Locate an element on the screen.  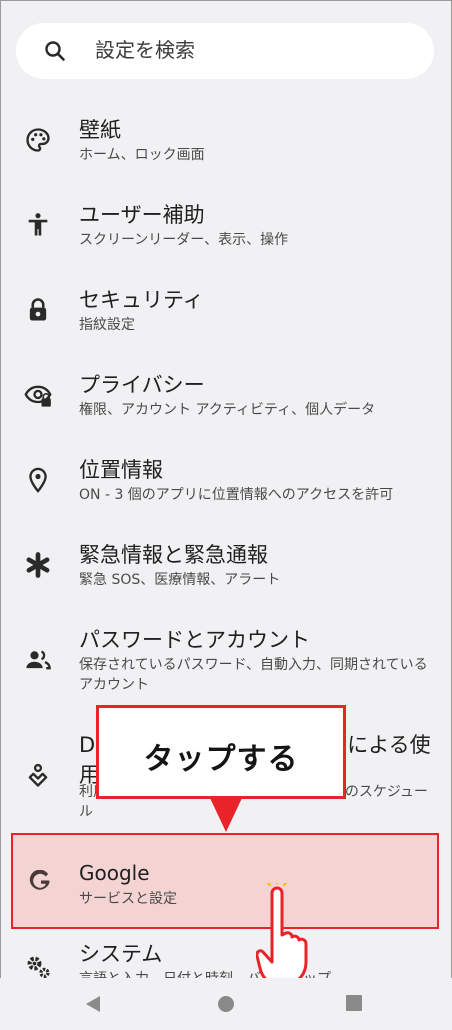
settings-item-emergency: 緊急情報と緊急通報 緊急 SOS、医療情報、アラート is located at coordinates (226, 575).